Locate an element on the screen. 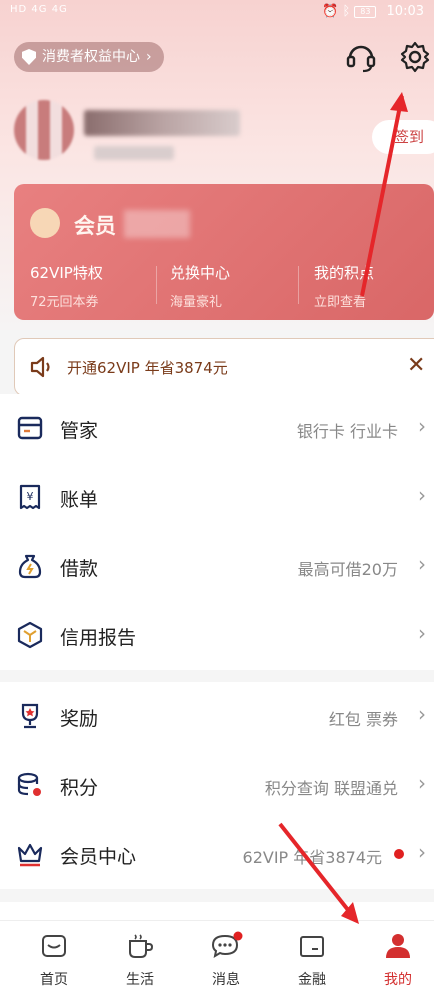 Image resolution: width=434 pixels, height=999 pixels. nav-label: 消息 is located at coordinates (226, 980).